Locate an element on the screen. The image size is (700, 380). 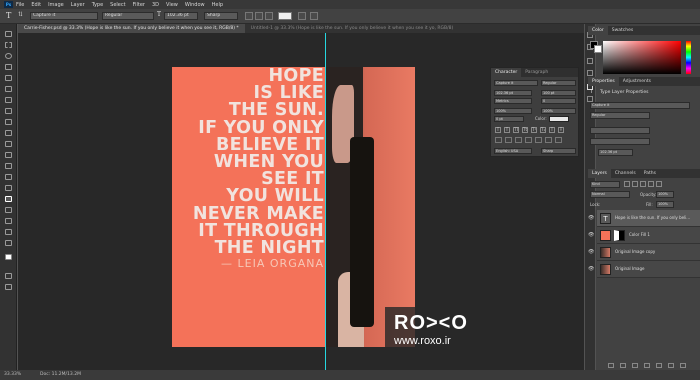
menu-edit: Edit is located at coordinates (36, 5).